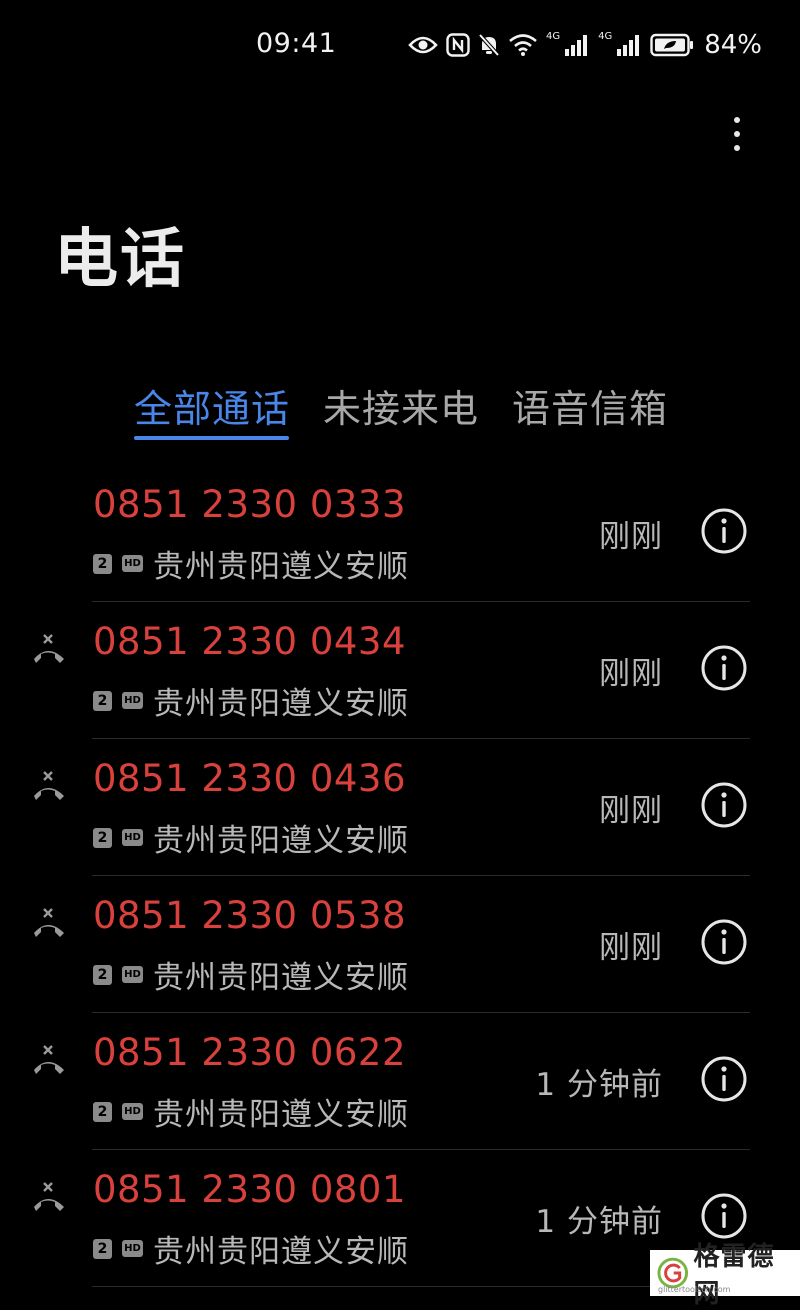 The width and height of the screenshot is (800, 1310). I want to click on call-number: 0851 2330 0434, so click(250, 641).